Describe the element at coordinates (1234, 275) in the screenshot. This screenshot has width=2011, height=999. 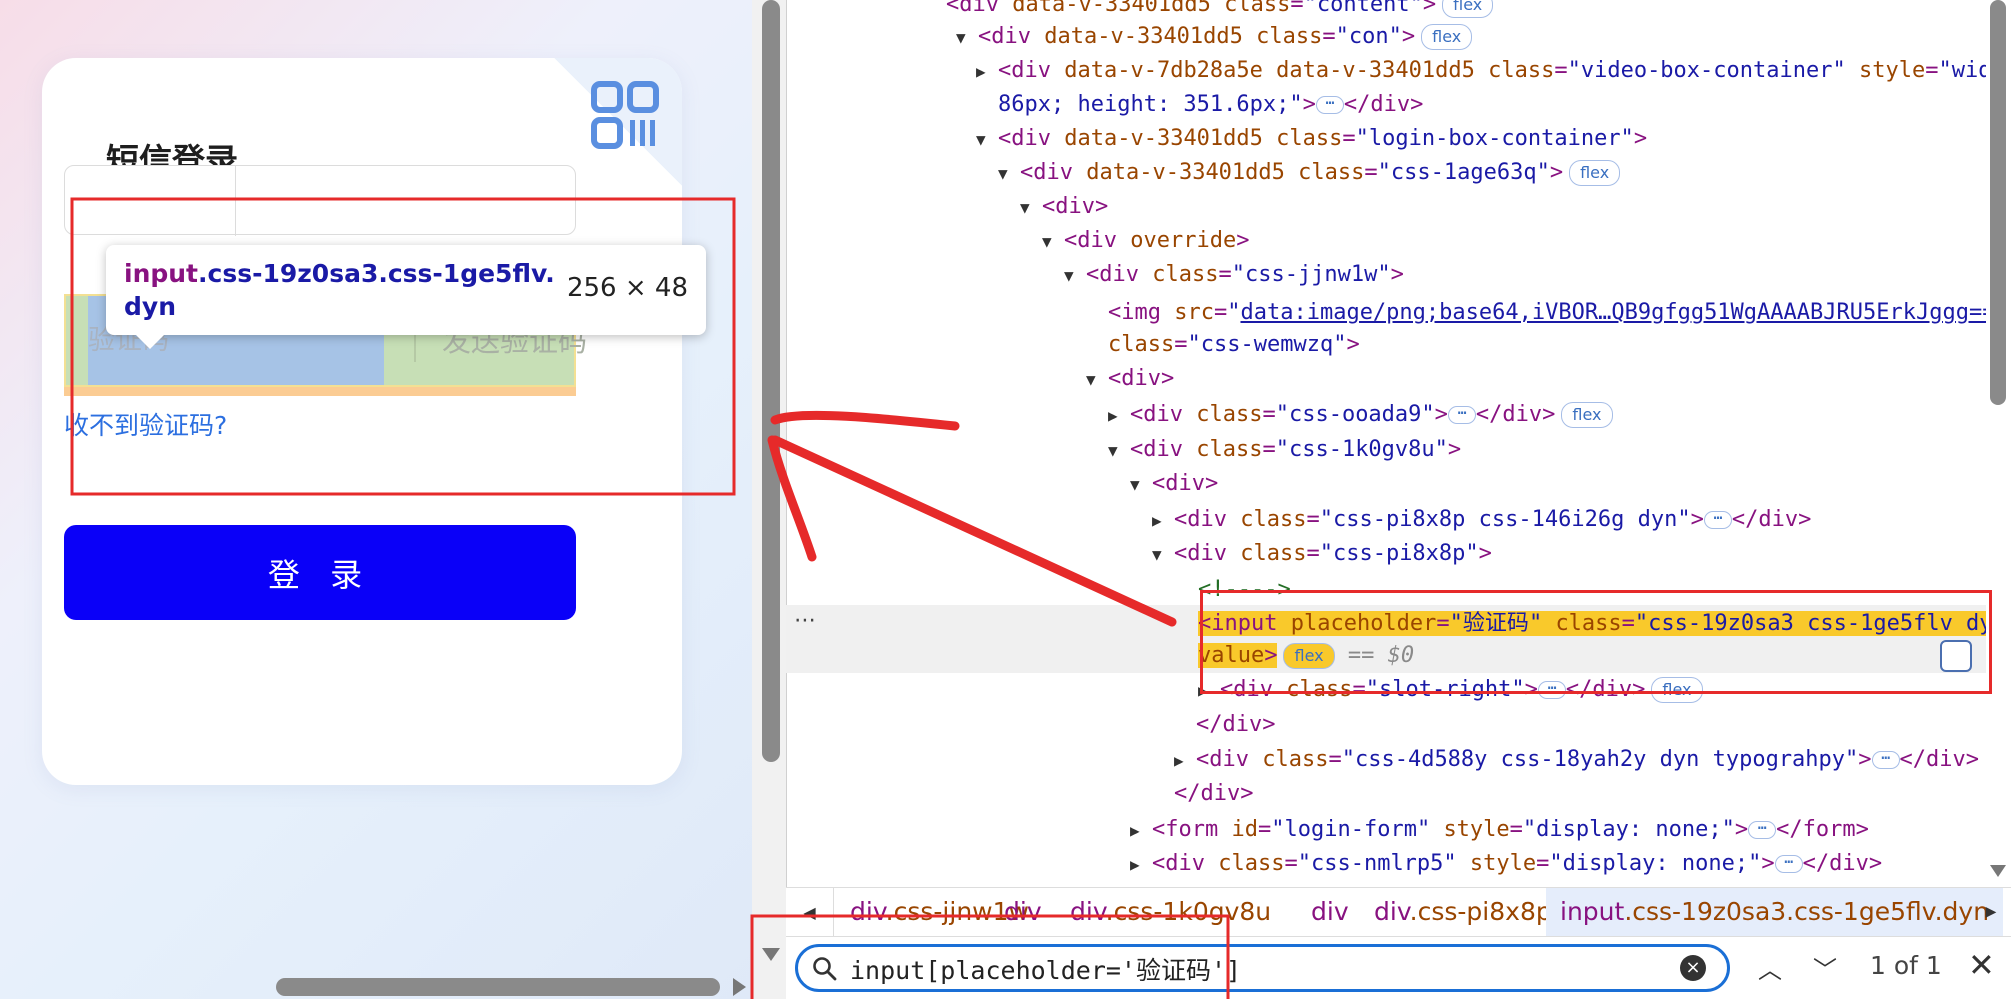
I see `dom-node-jjnw1w: ▼ <div class="css-jjnw1w">` at that location.